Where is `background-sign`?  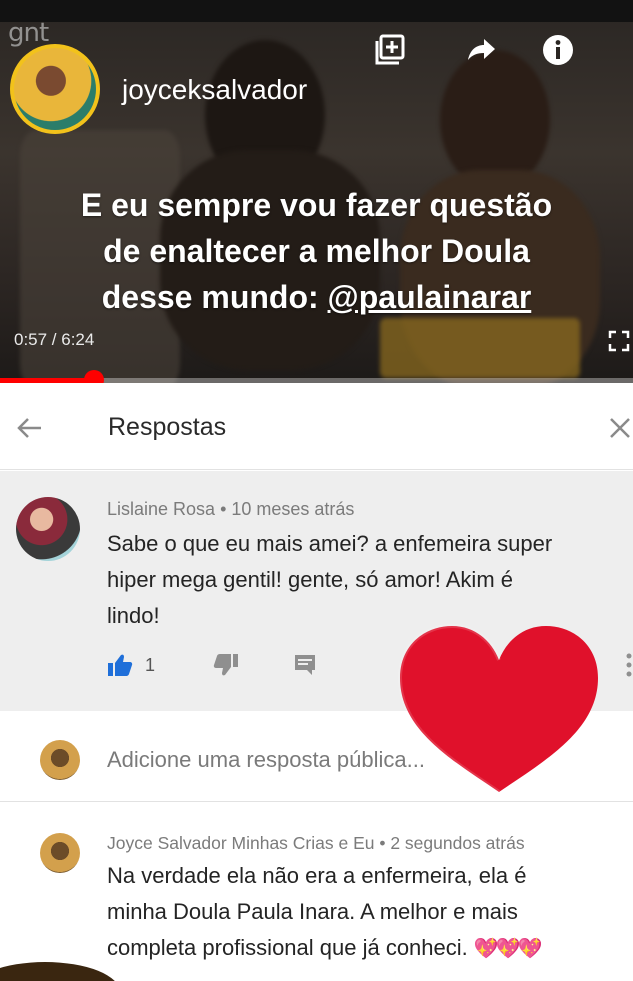 background-sign is located at coordinates (480, 348).